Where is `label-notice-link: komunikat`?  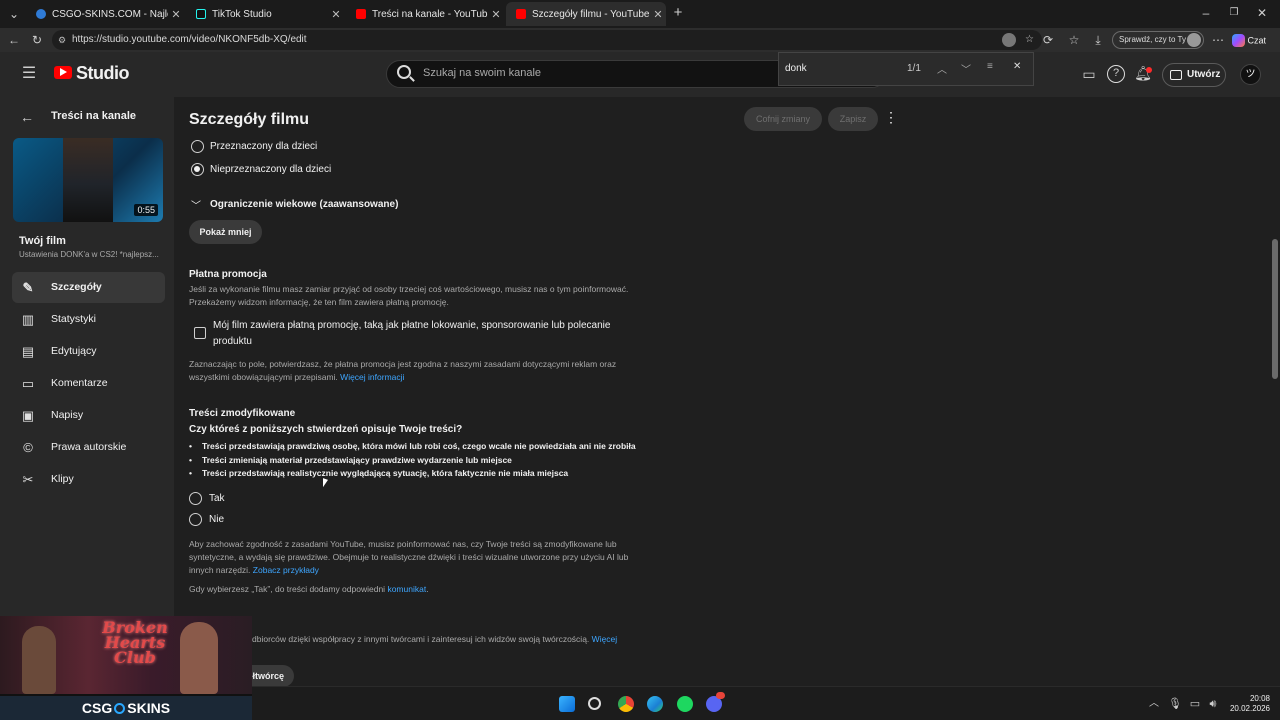
label-notice-link: komunikat is located at coordinates (406, 589).